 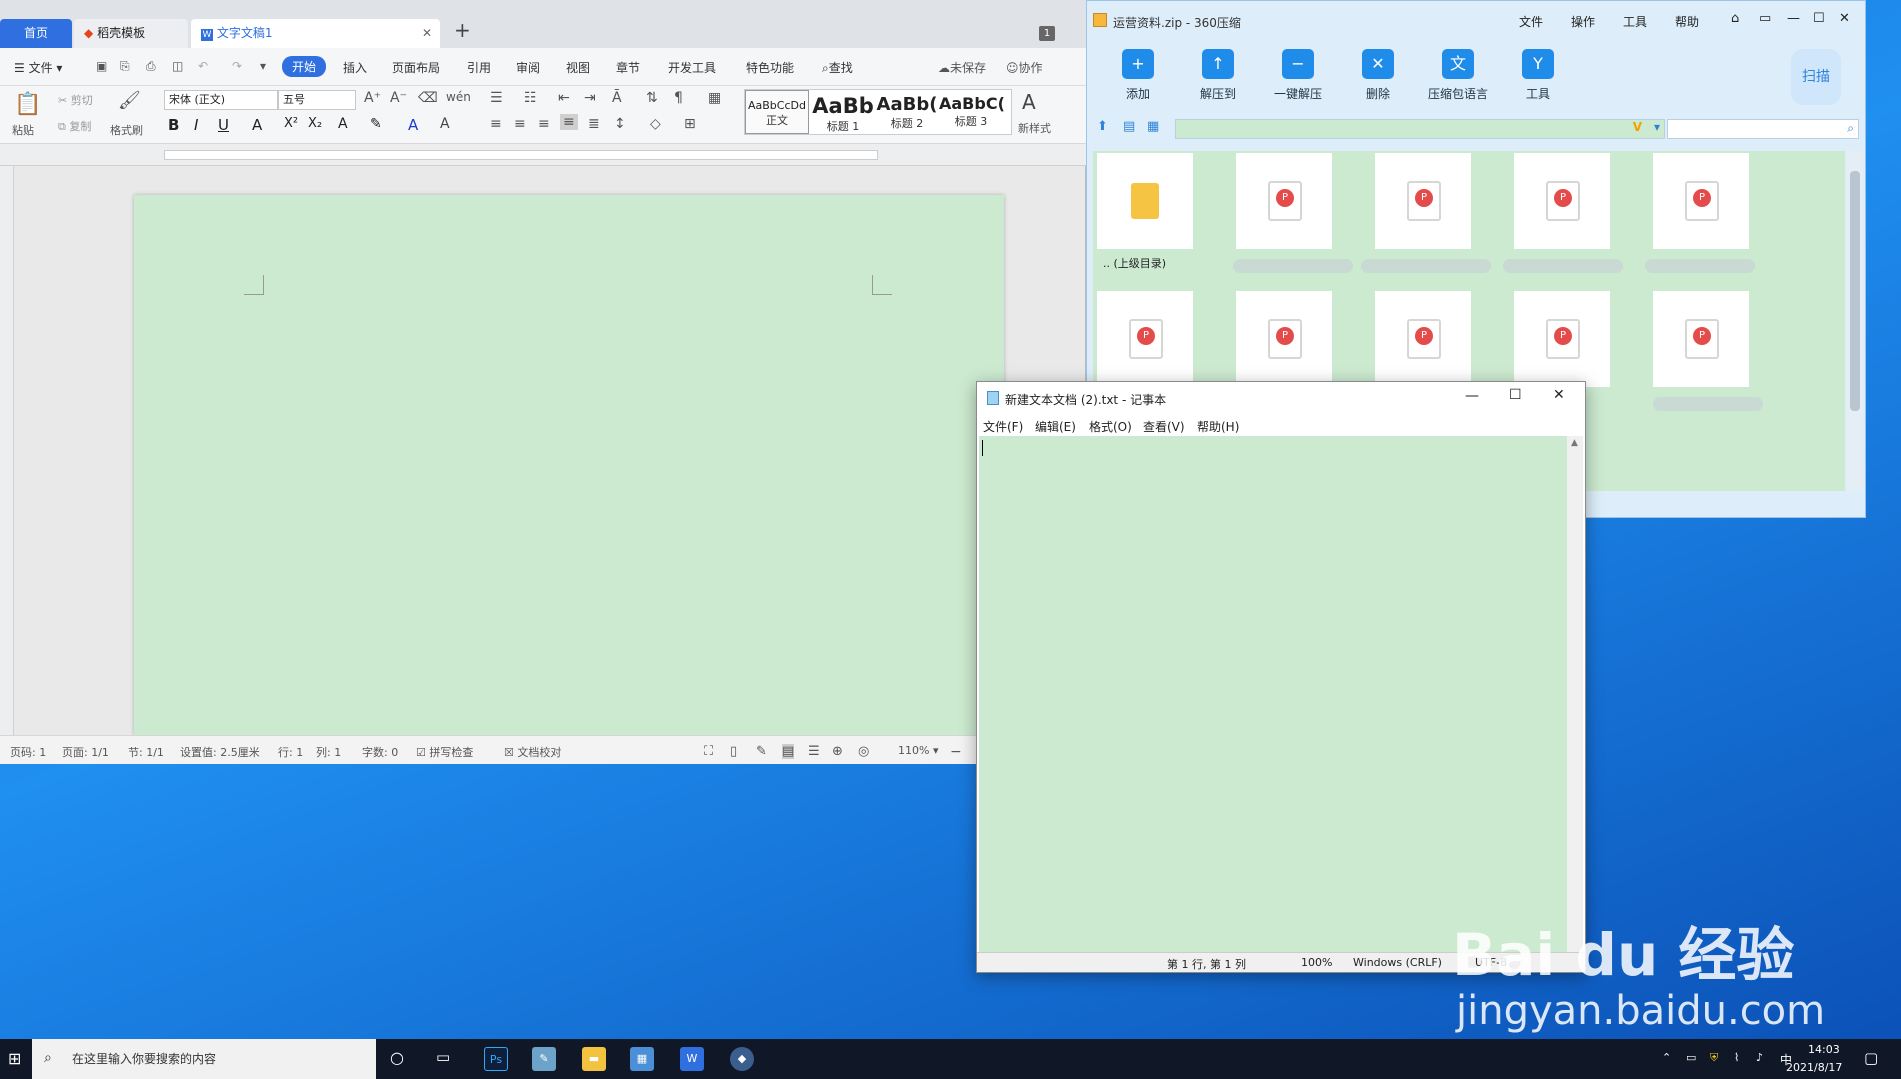 I want to click on horizontal-ruler, so click(x=543, y=155).